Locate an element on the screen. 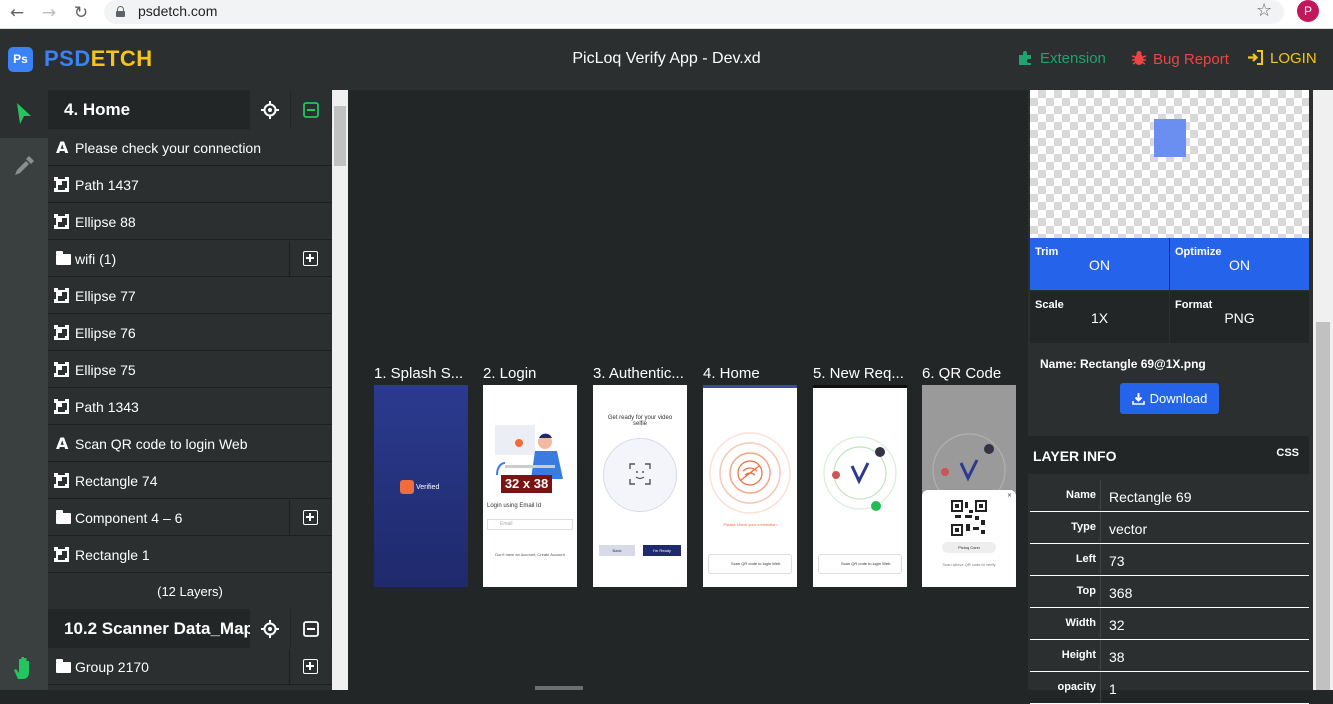 This screenshot has height=704, width=1333. canvas-hscroll-thumb is located at coordinates (559, 688).